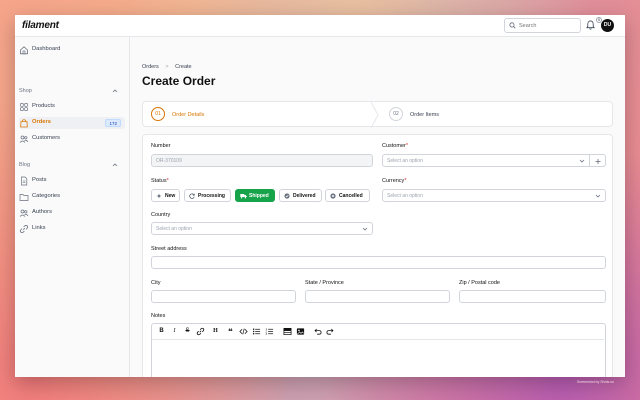 The width and height of the screenshot is (640, 400). What do you see at coordinates (192, 196) in the screenshot?
I see `refresh-icon` at bounding box center [192, 196].